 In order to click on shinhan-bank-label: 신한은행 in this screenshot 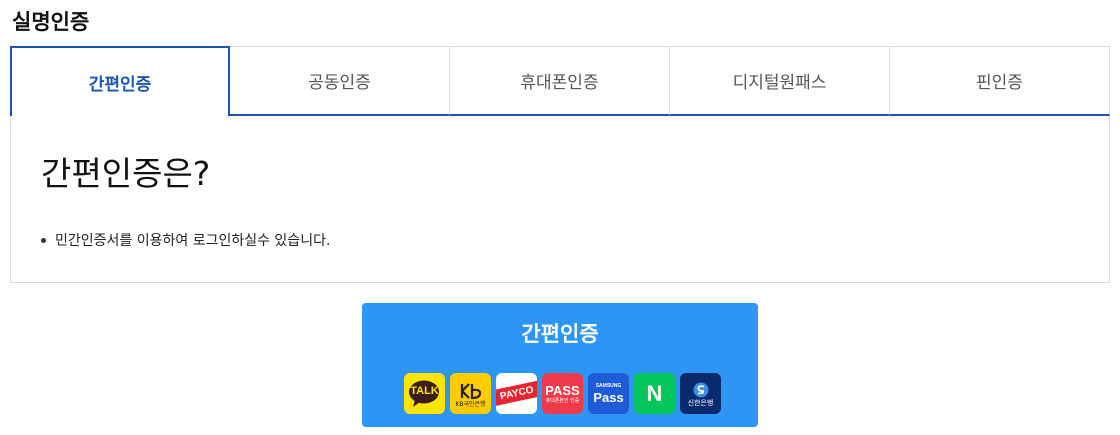, I will do `click(700, 402)`.